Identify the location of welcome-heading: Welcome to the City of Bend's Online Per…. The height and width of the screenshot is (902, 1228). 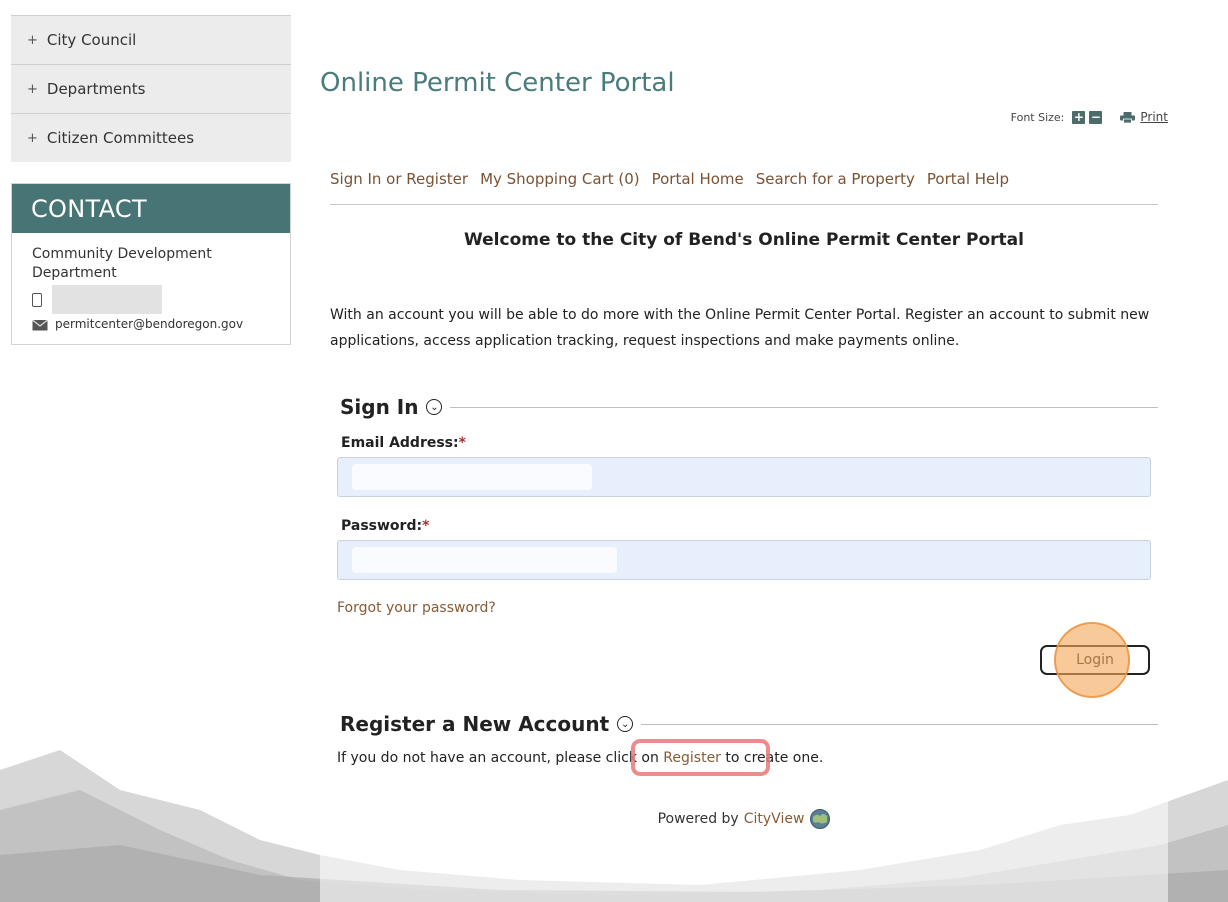
(744, 240).